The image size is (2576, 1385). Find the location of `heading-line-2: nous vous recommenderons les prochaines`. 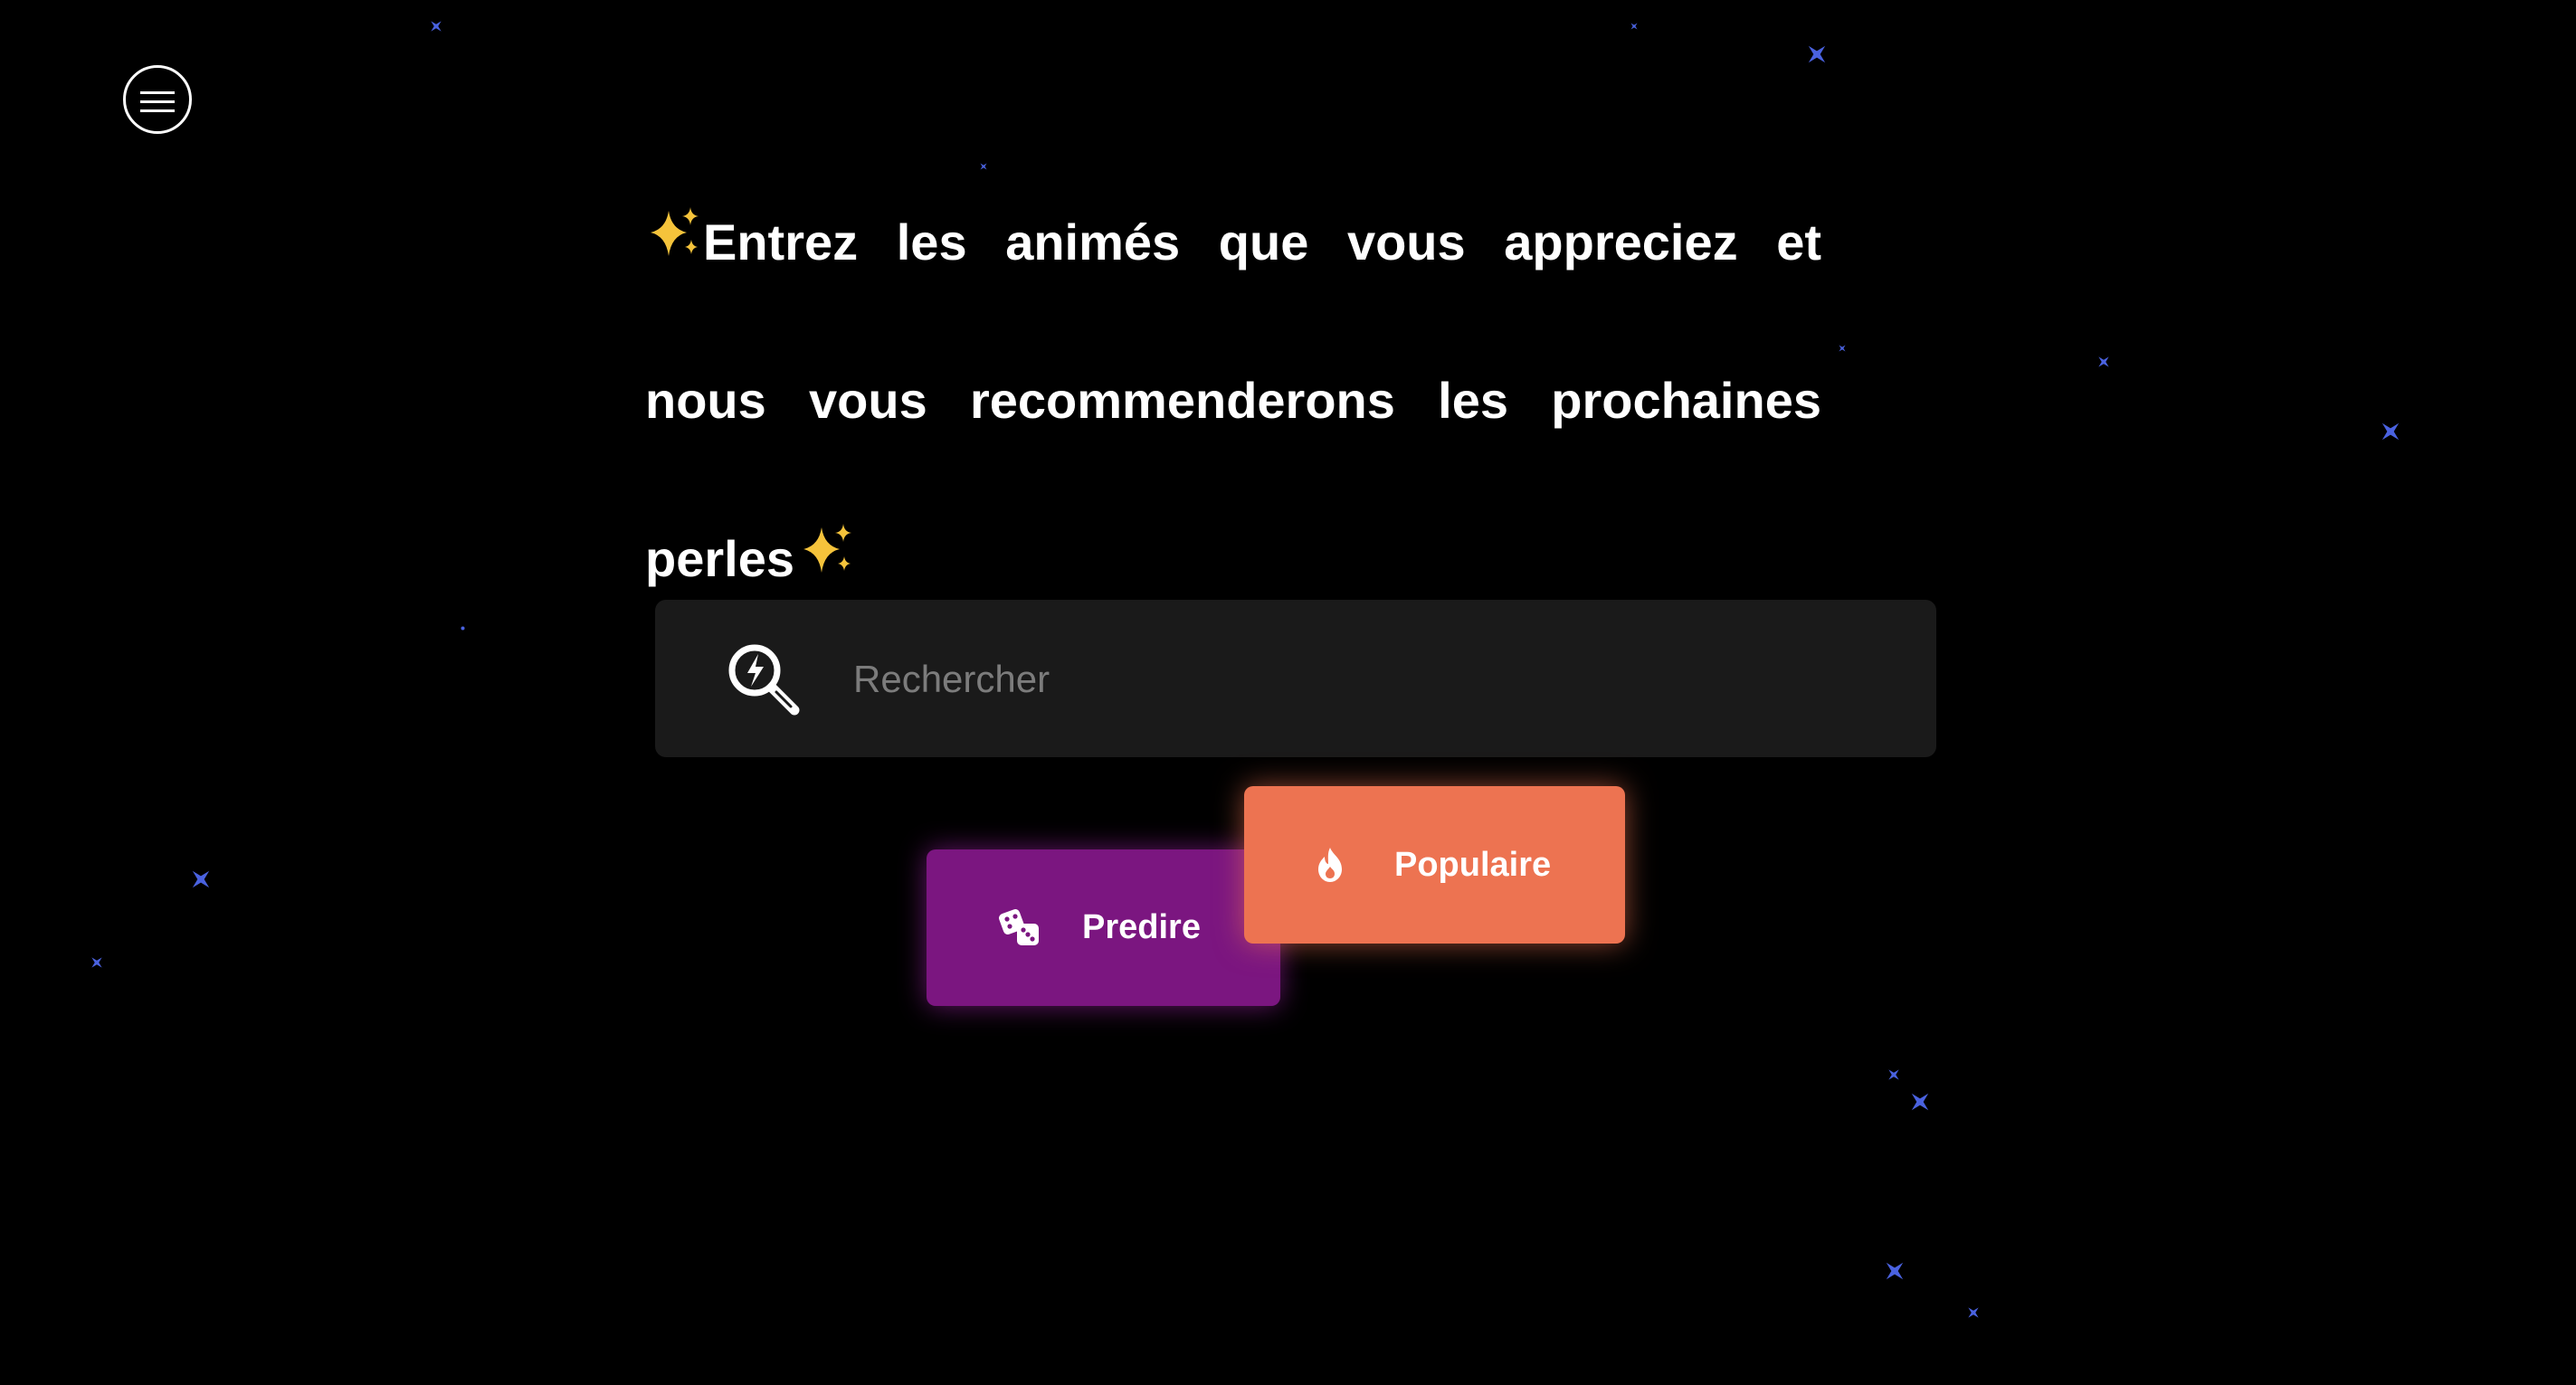

heading-line-2: nous vous recommenderons les prochaines is located at coordinates (1233, 400).